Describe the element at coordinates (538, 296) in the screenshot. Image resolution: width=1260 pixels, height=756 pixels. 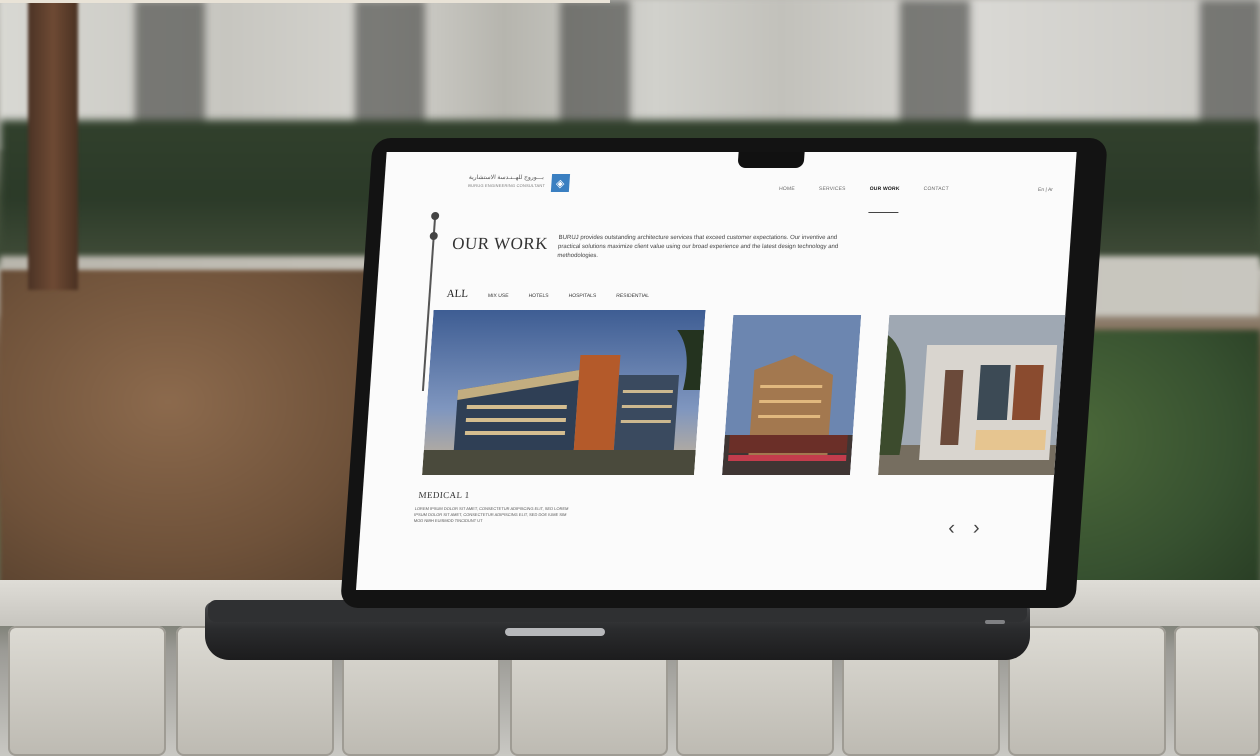
I see `filter-hotels: HOTELS` at that location.